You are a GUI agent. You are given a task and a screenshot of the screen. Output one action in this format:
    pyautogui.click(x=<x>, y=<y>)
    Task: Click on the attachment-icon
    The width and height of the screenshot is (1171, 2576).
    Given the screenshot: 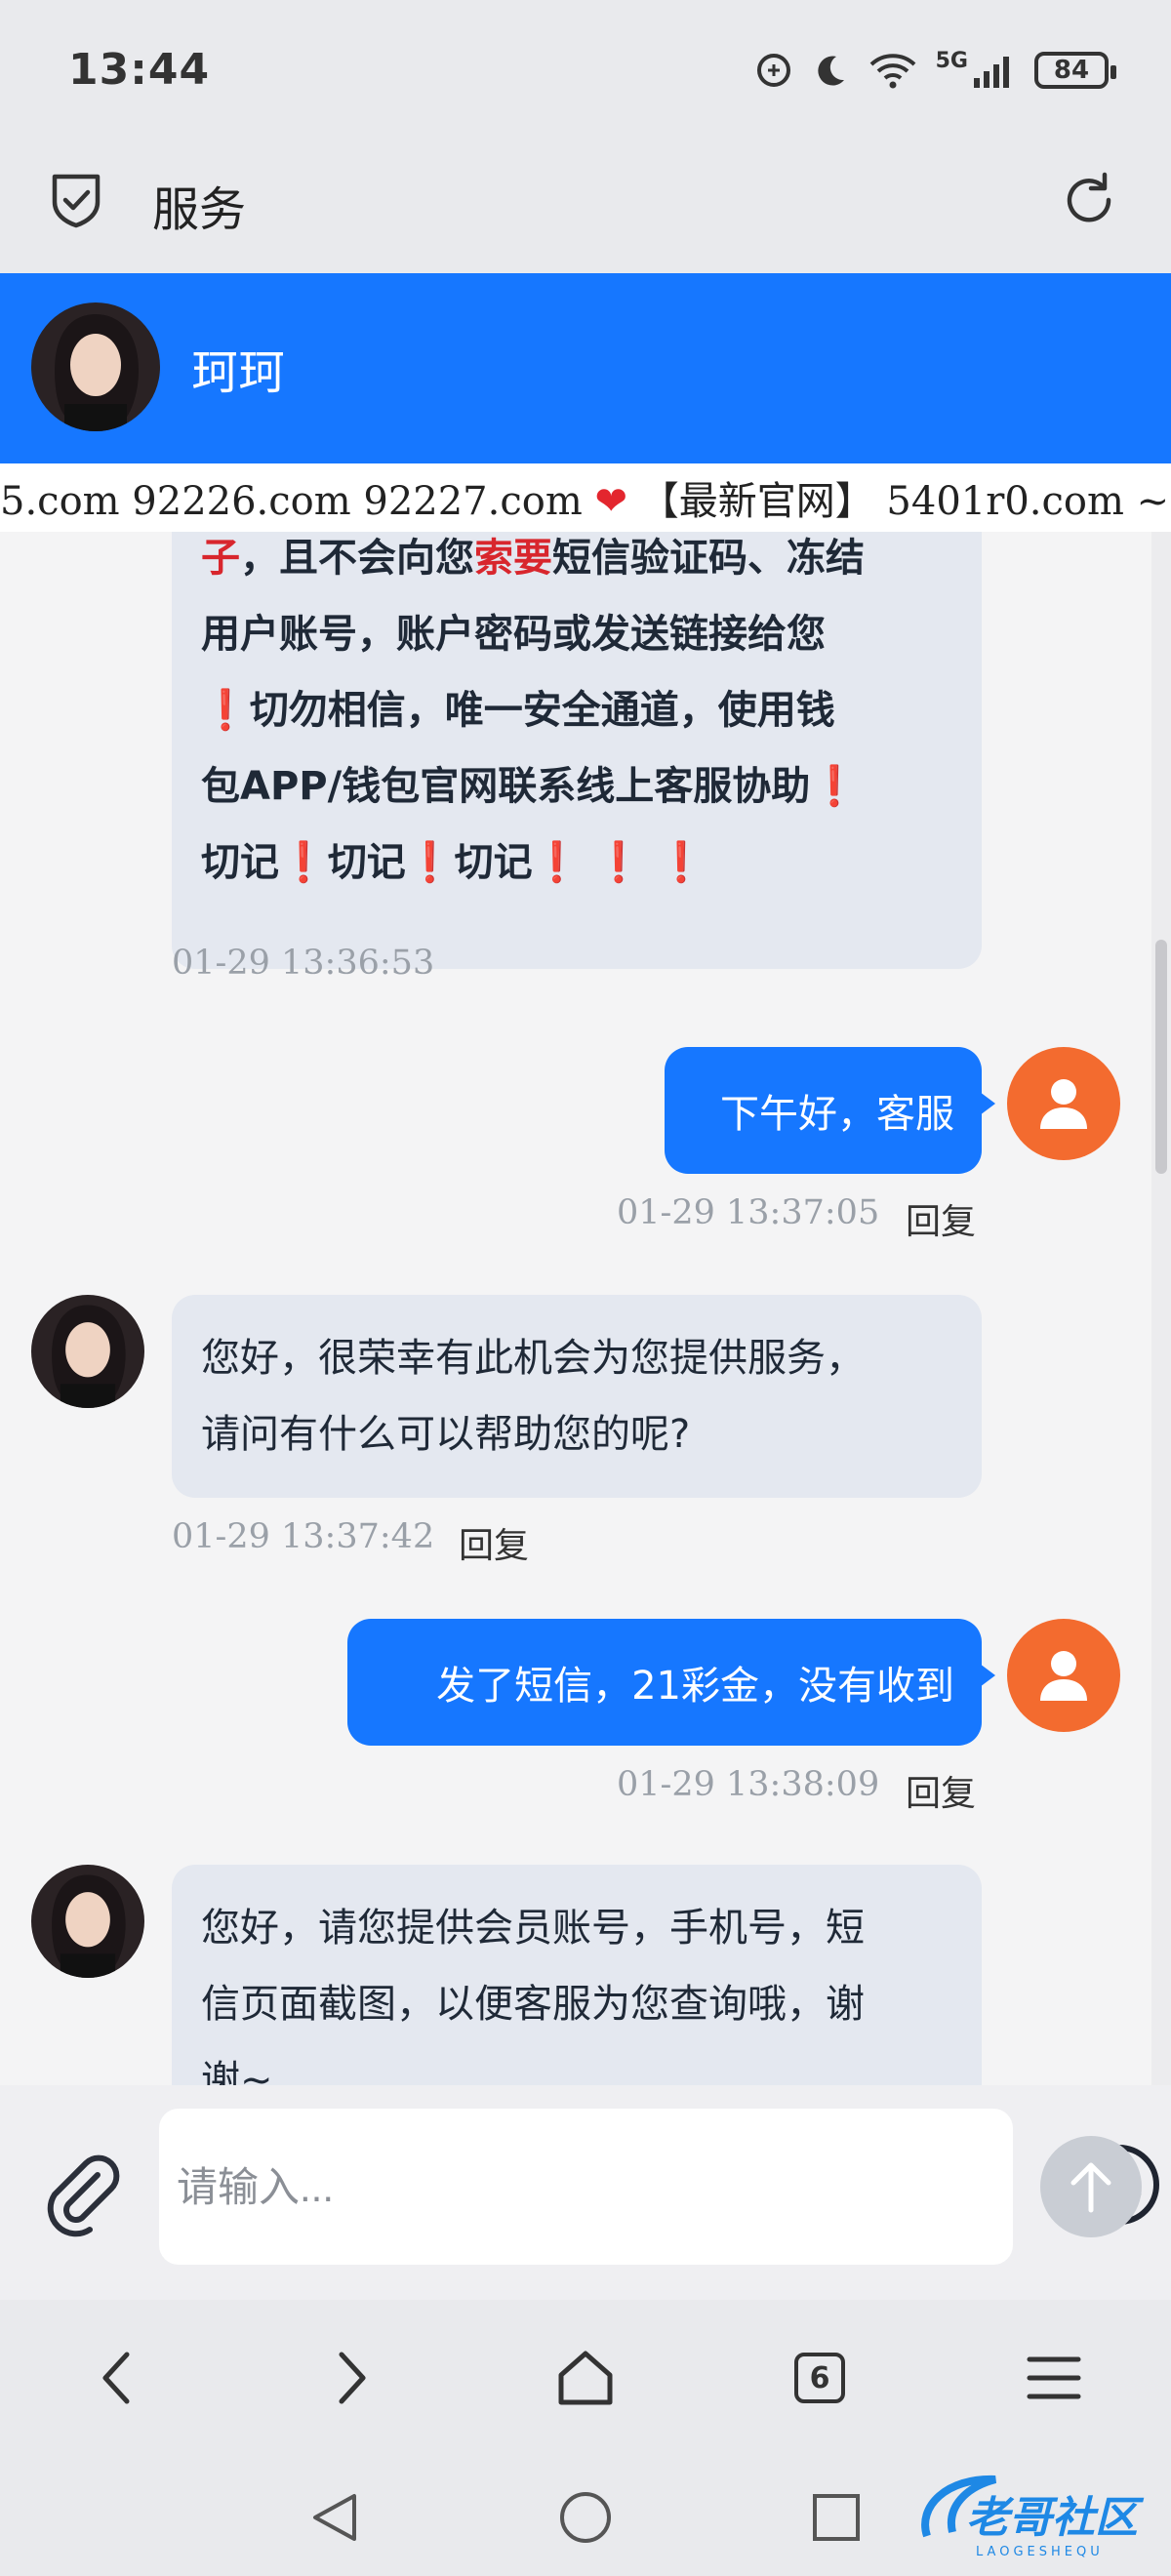 What is the action you would take?
    pyautogui.click(x=81, y=2193)
    